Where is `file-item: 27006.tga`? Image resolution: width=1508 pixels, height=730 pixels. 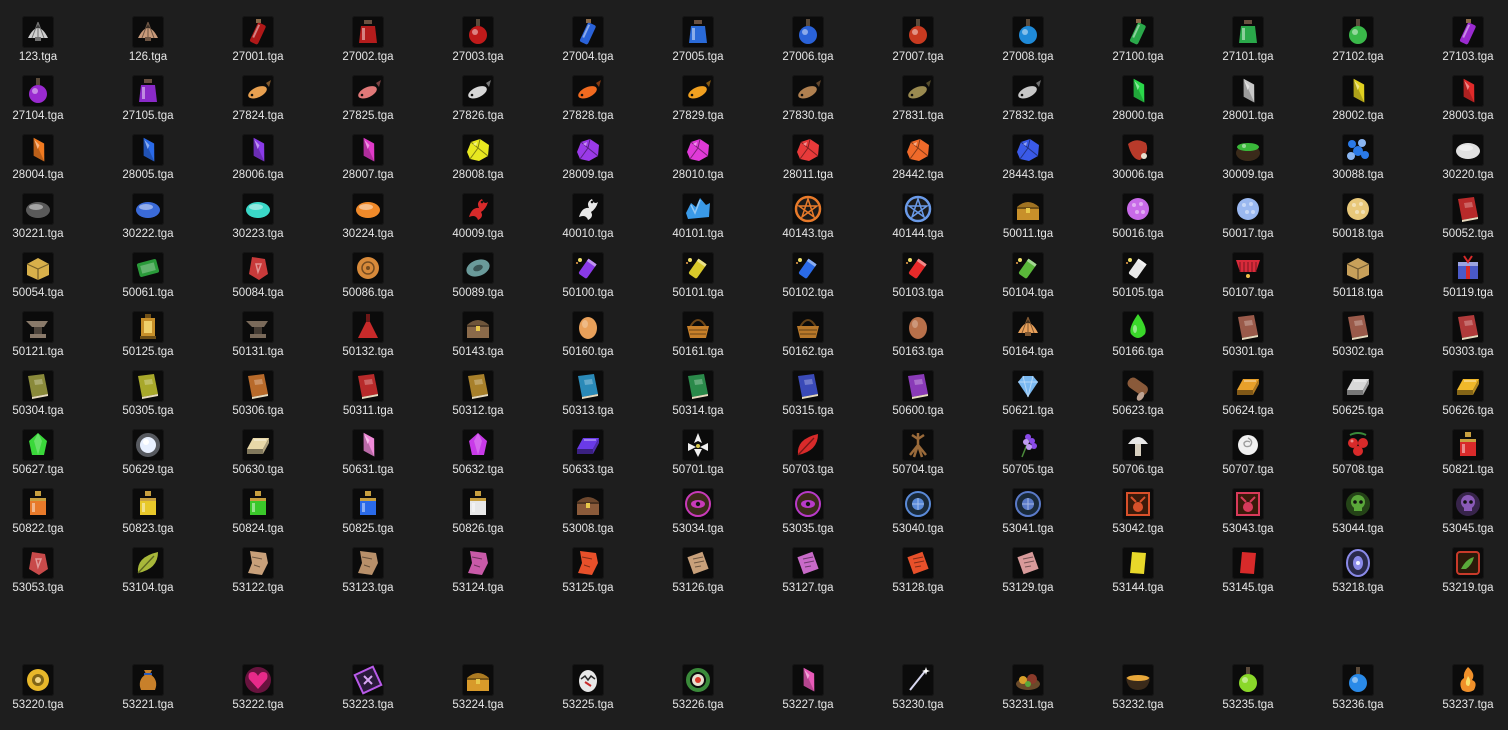 file-item: 27006.tga is located at coordinates (807, 45).